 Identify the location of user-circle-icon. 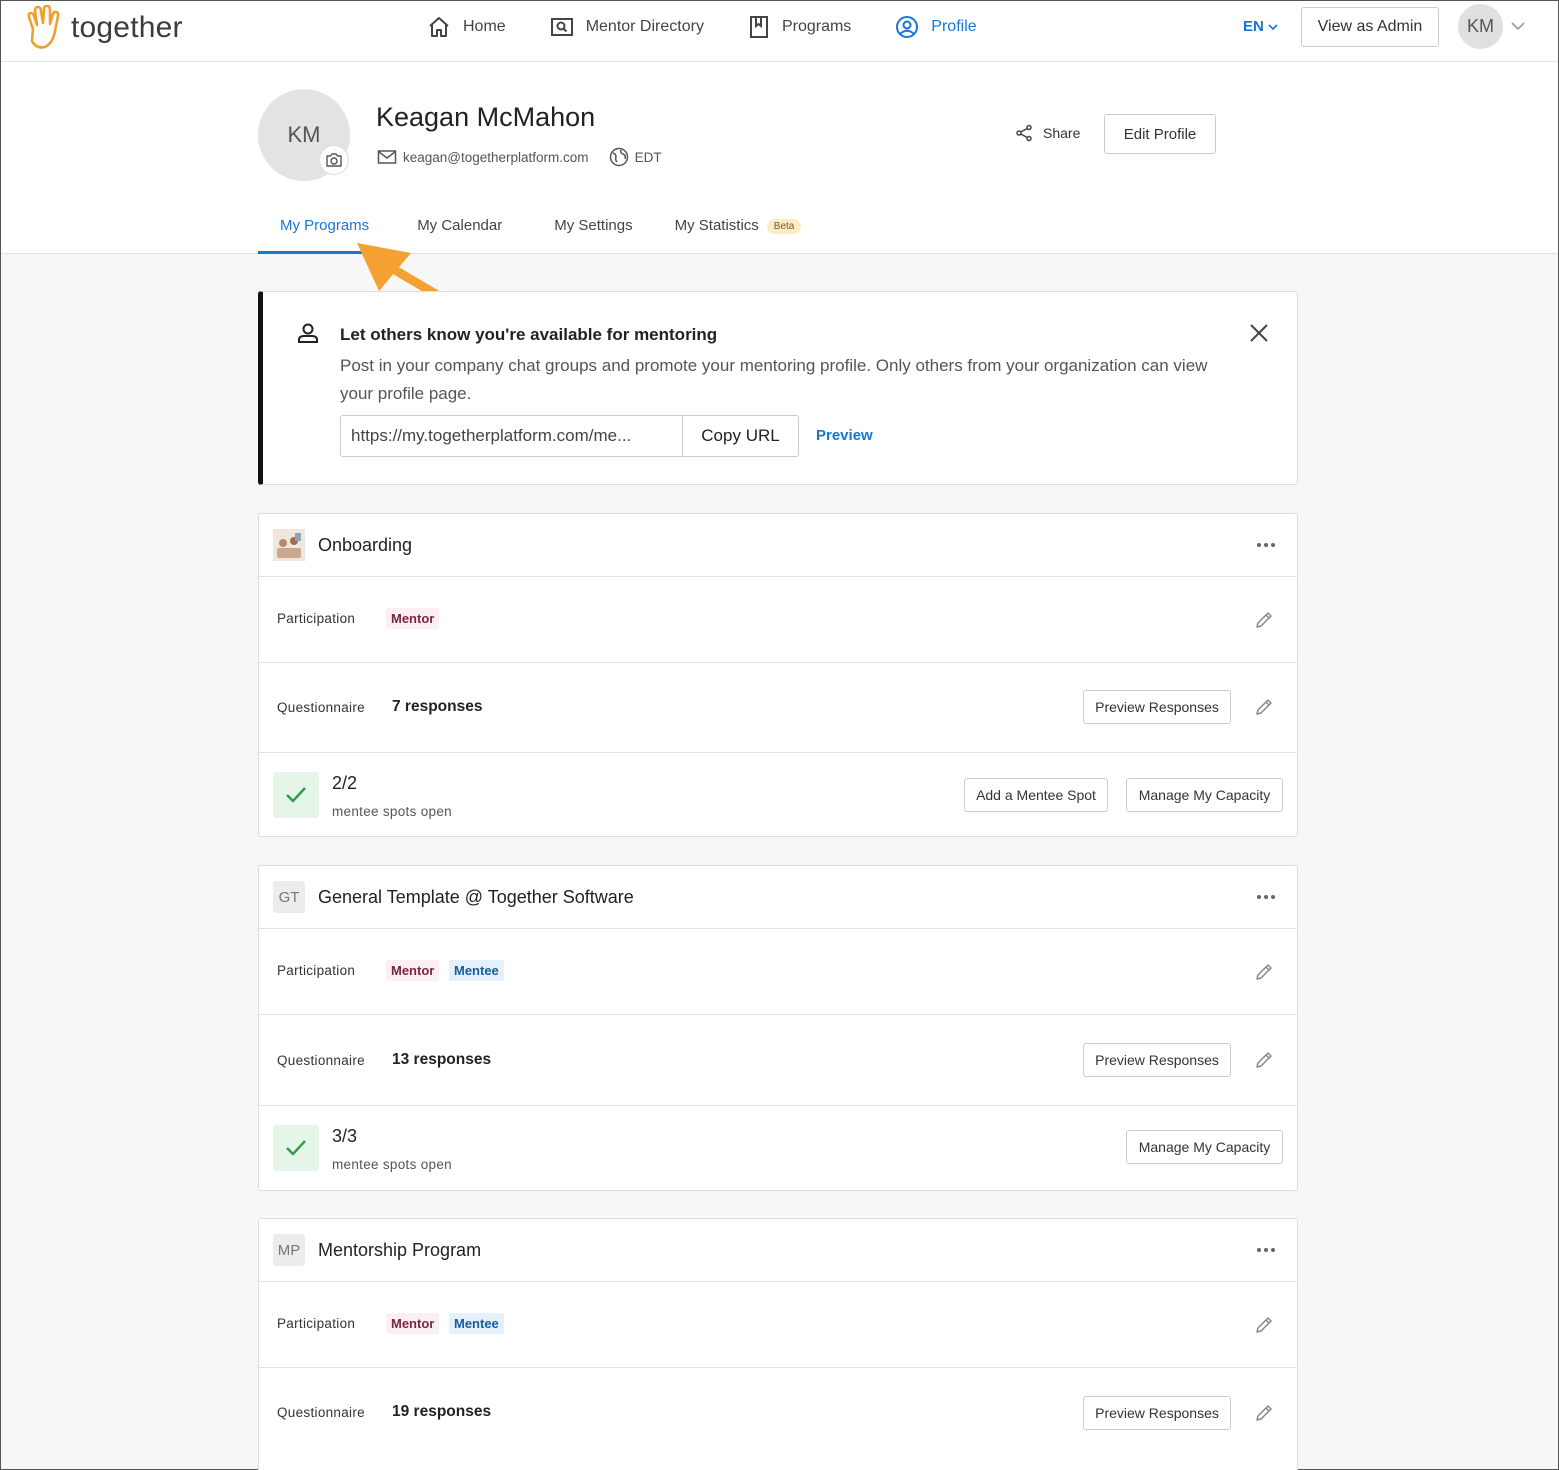
(907, 27).